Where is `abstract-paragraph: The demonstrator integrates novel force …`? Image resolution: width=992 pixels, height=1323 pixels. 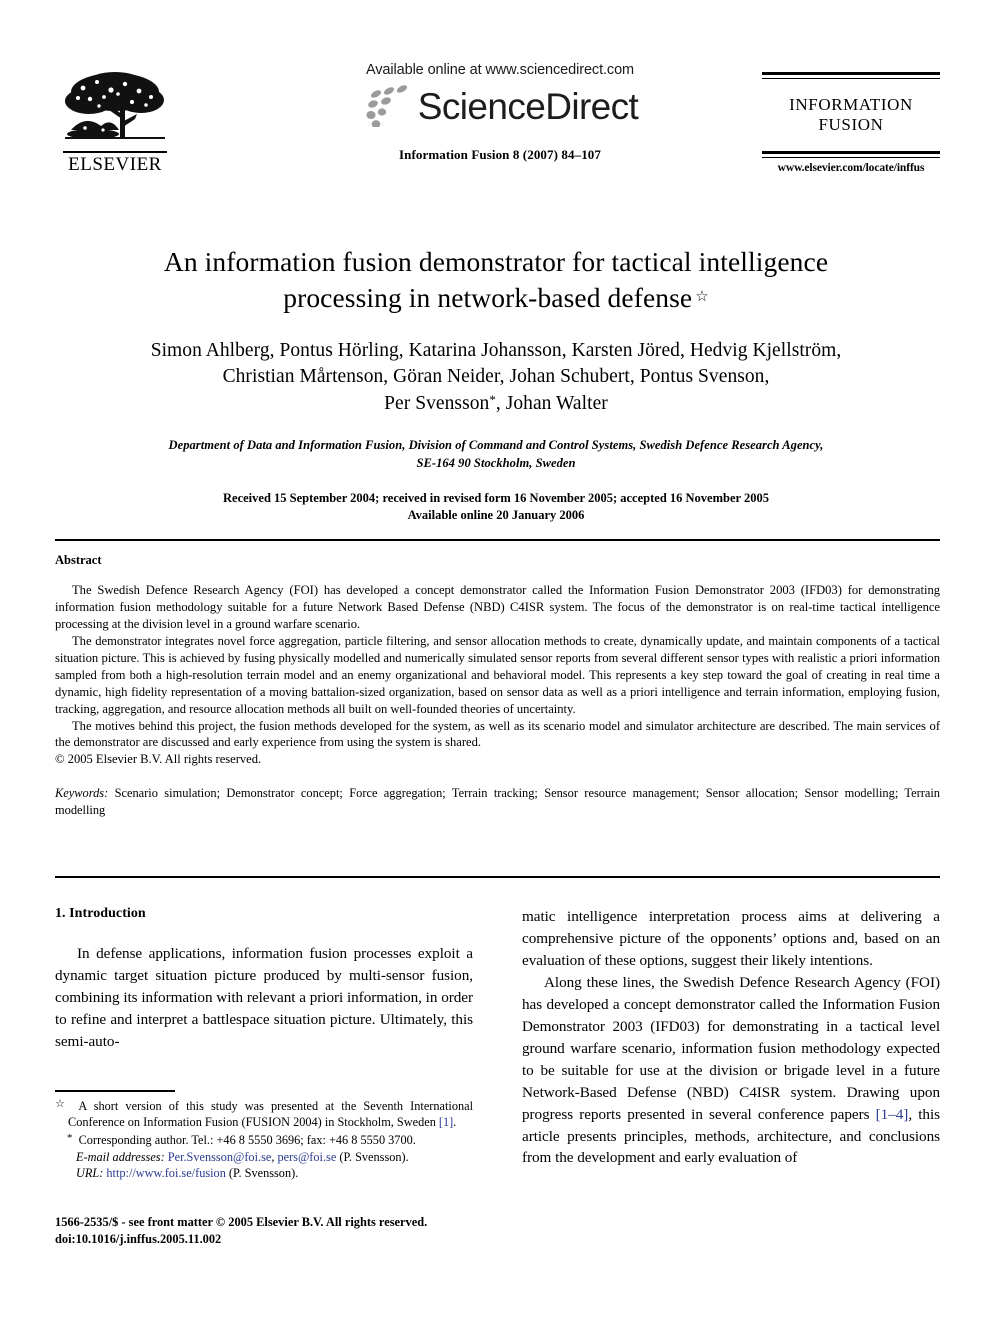 abstract-paragraph: The demonstrator integrates novel force … is located at coordinates (497, 674).